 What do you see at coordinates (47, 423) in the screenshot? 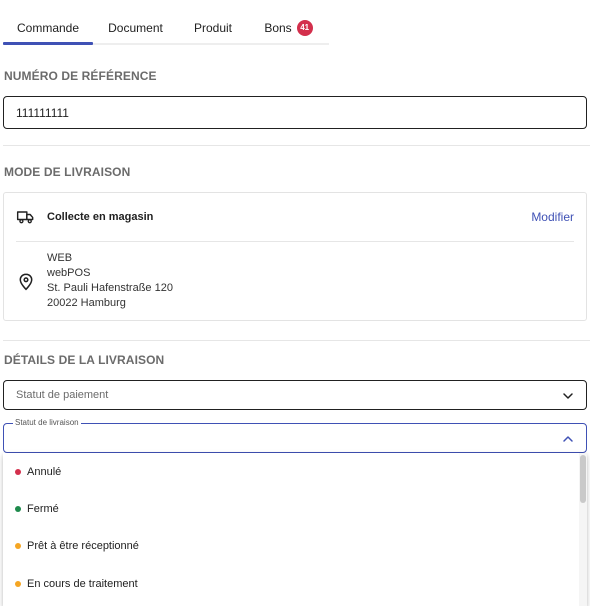
I see `delivery-status-label: Statut de livraison` at bounding box center [47, 423].